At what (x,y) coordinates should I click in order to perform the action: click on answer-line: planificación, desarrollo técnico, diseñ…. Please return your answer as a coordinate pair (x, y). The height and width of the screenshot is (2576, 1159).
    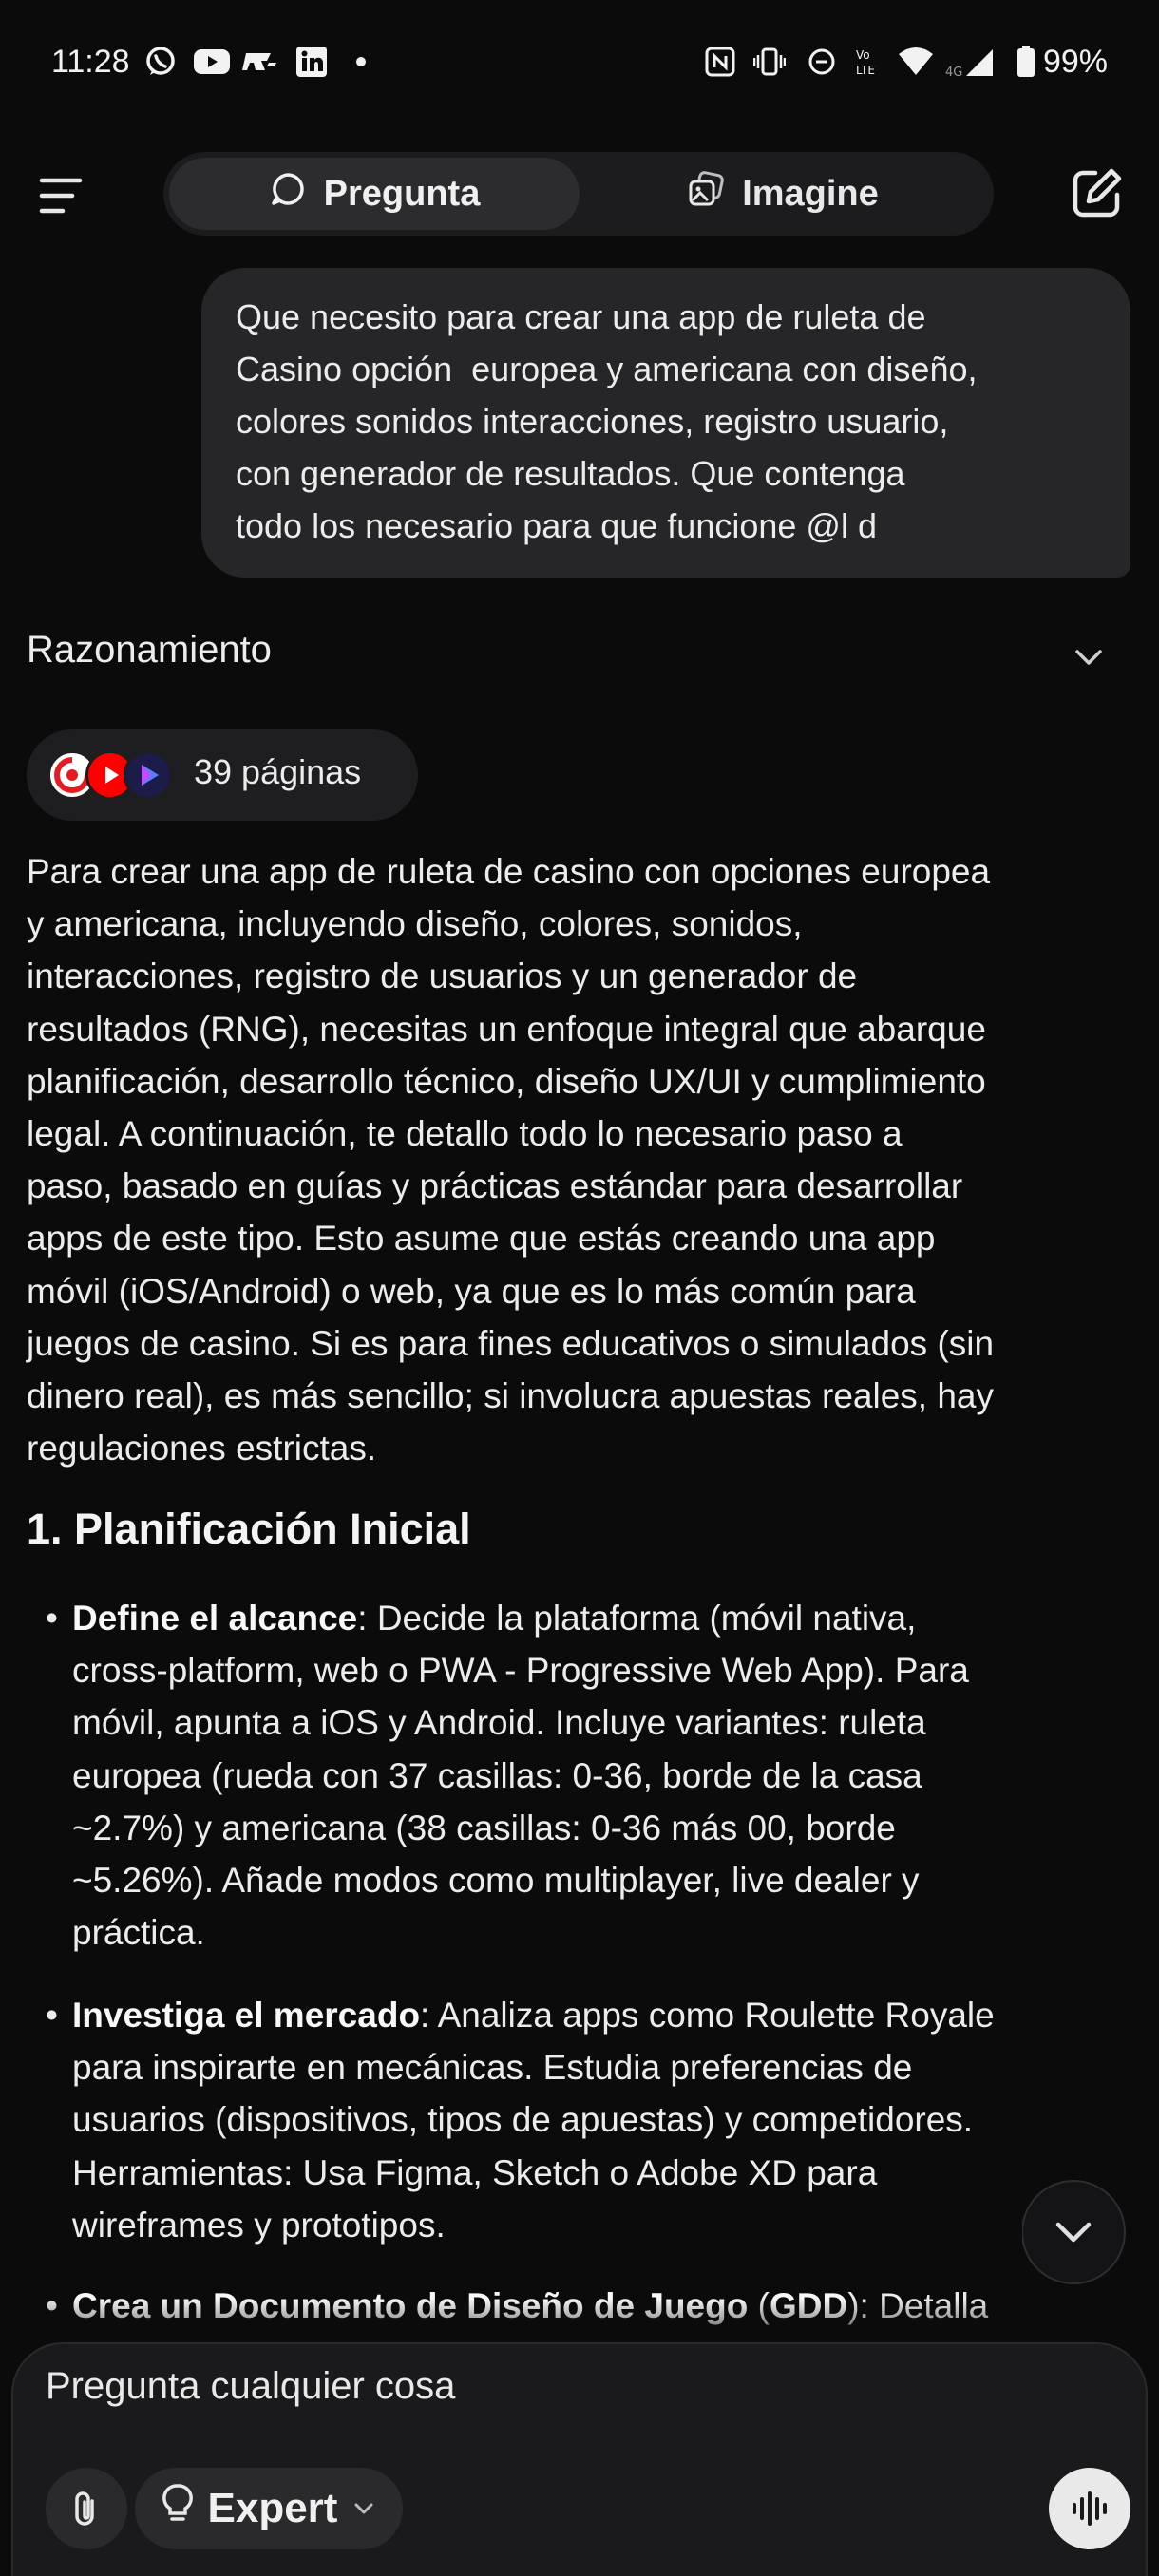
    Looking at the image, I should click on (506, 1081).